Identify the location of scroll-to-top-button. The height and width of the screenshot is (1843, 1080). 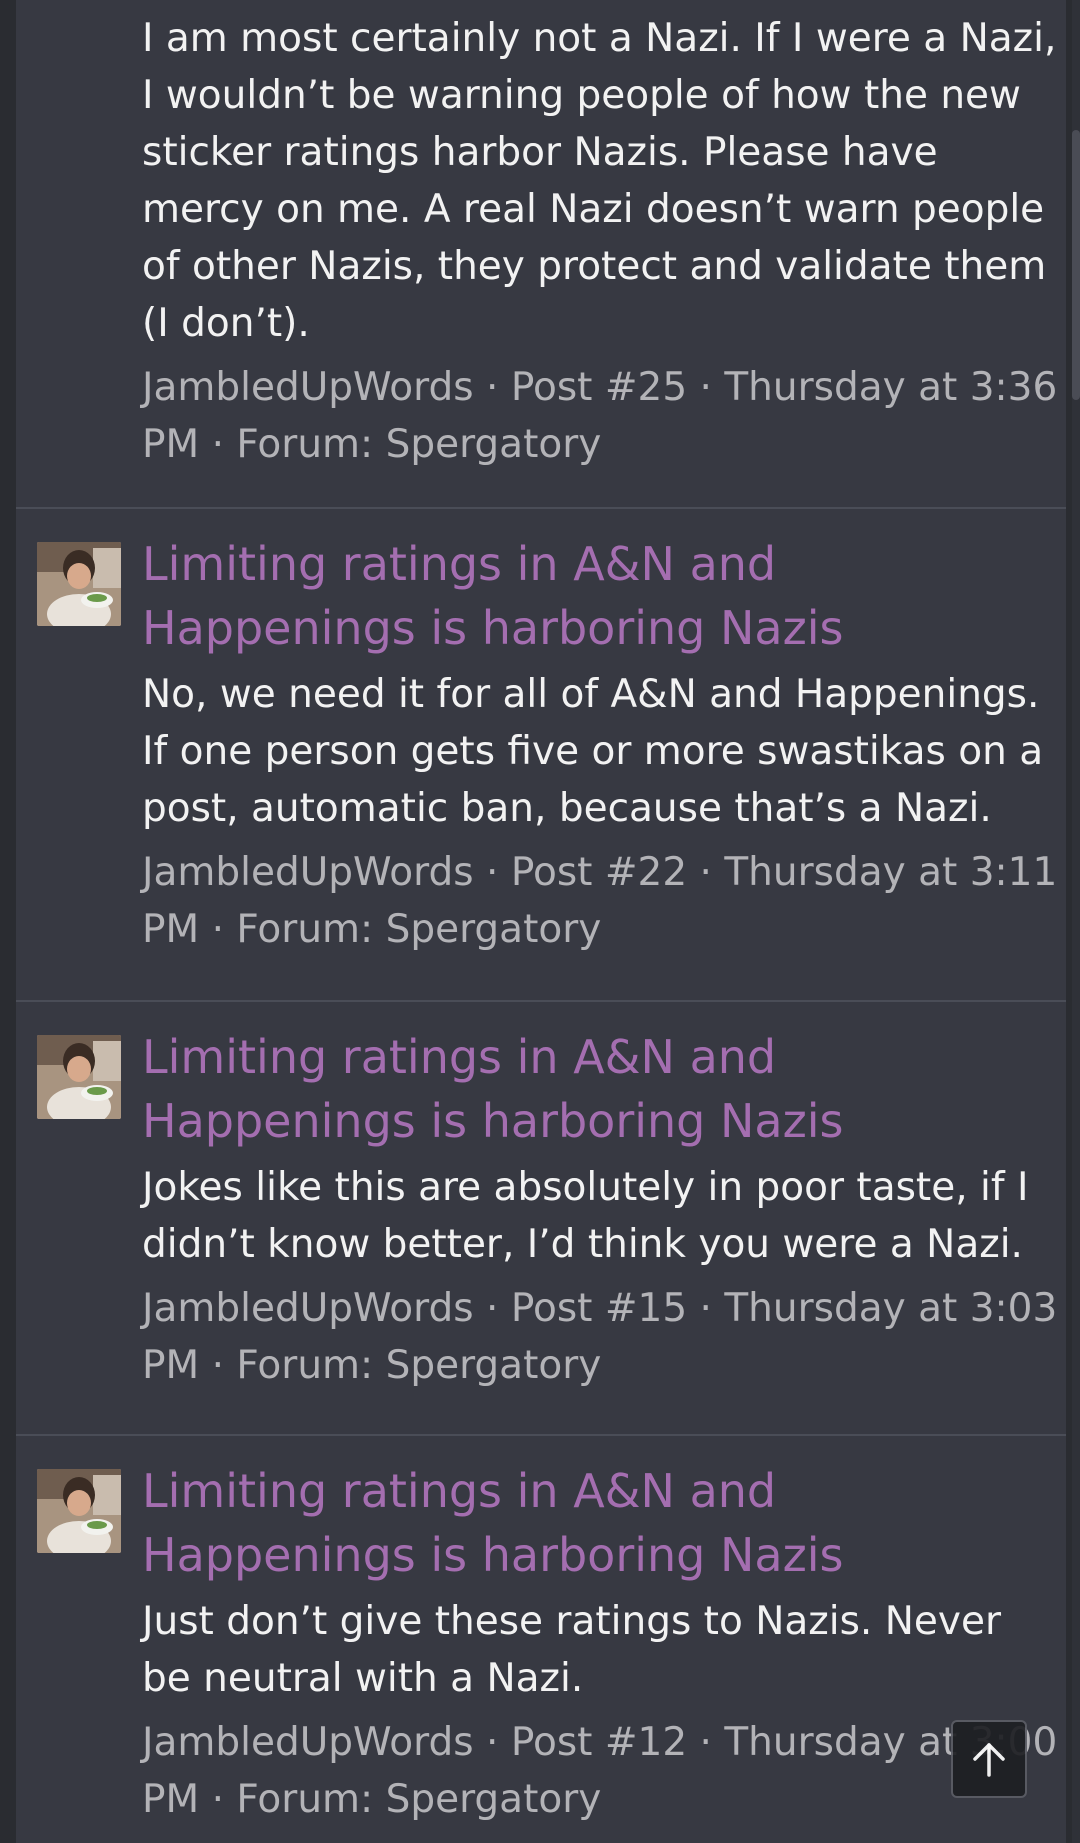
(989, 1759).